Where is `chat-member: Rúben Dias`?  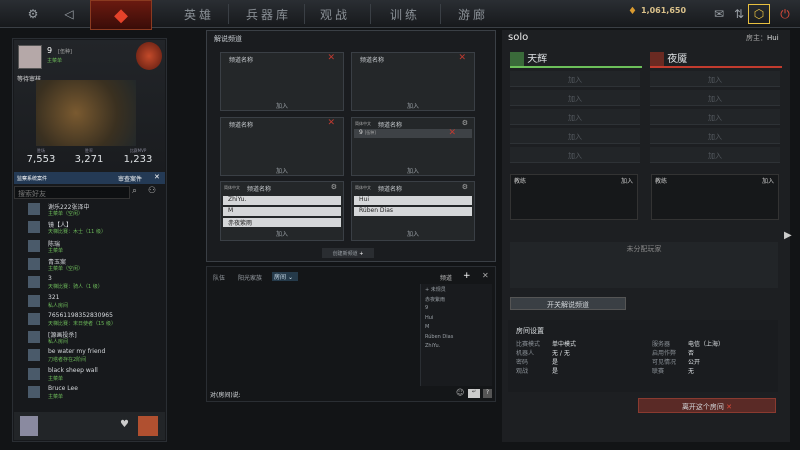 chat-member: Rúben Dias is located at coordinates (439, 337).